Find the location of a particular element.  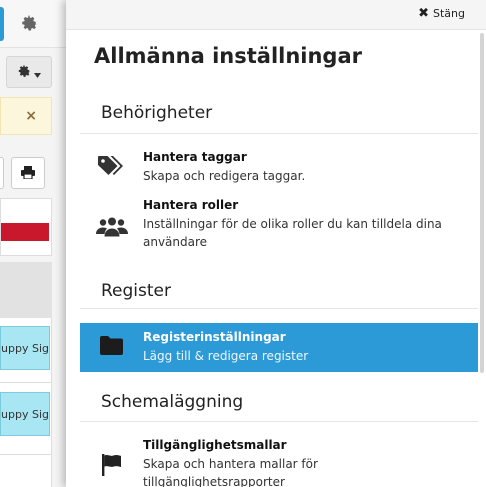

settings-dropdown-button is located at coordinates (29, 72).